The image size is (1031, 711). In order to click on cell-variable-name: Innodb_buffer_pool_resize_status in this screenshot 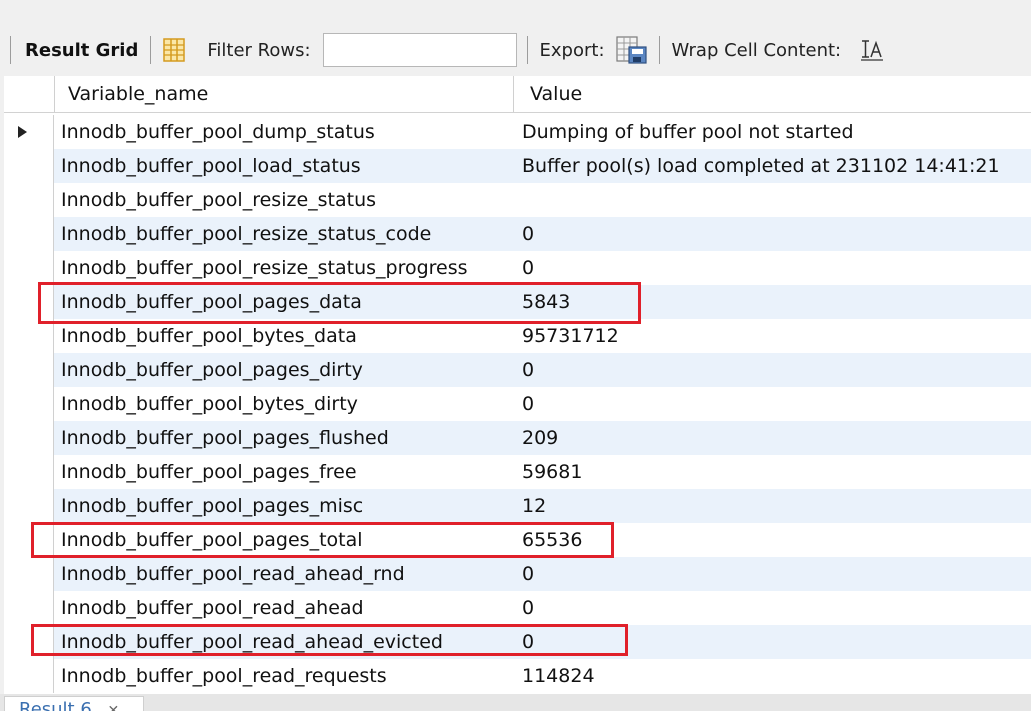, I will do `click(218, 200)`.